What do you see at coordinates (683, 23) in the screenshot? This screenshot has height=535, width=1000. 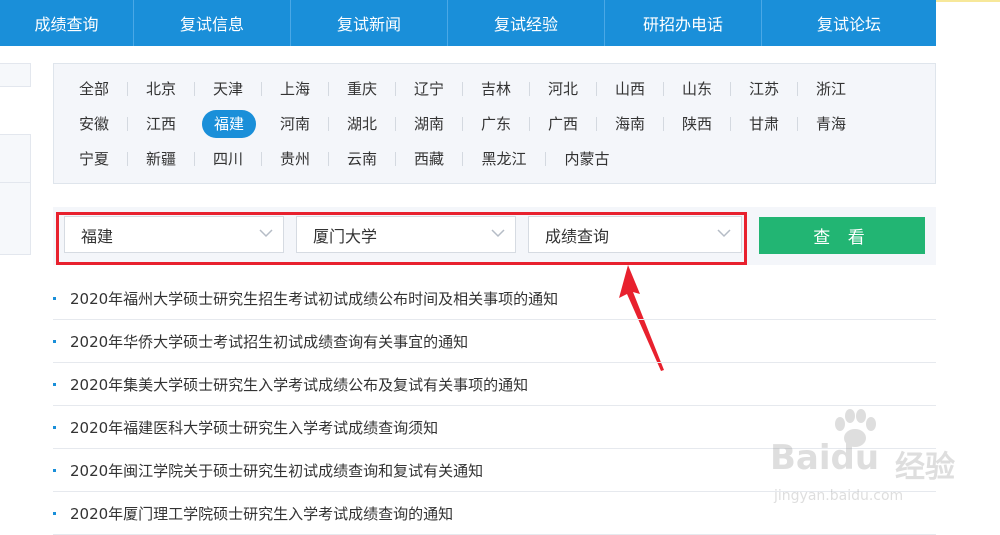 I see `nav-item-admission-phone: 研招办电话` at bounding box center [683, 23].